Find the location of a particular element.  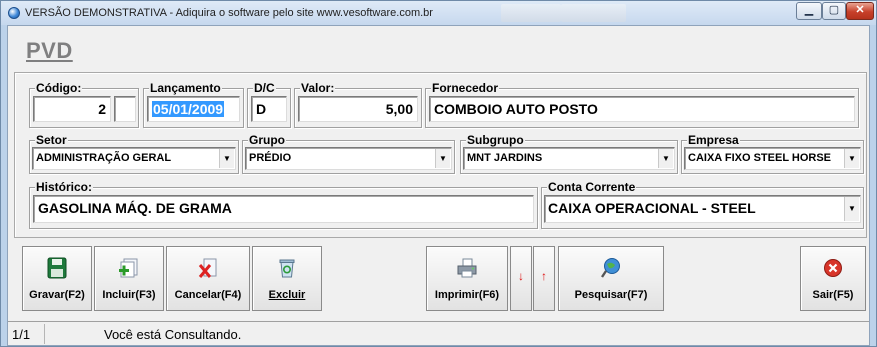

valor-label: Valor: is located at coordinates (318, 88).